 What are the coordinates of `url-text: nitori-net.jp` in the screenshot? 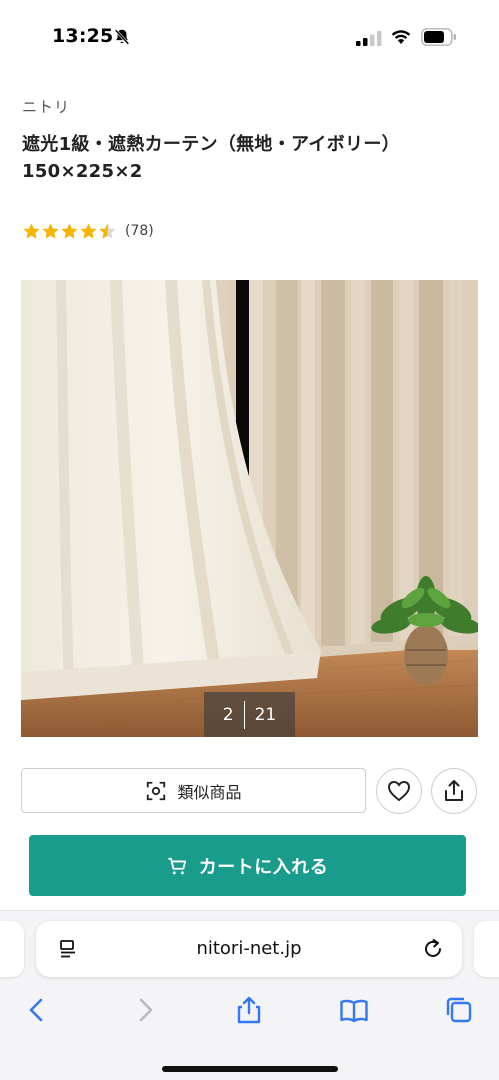 It's located at (249, 949).